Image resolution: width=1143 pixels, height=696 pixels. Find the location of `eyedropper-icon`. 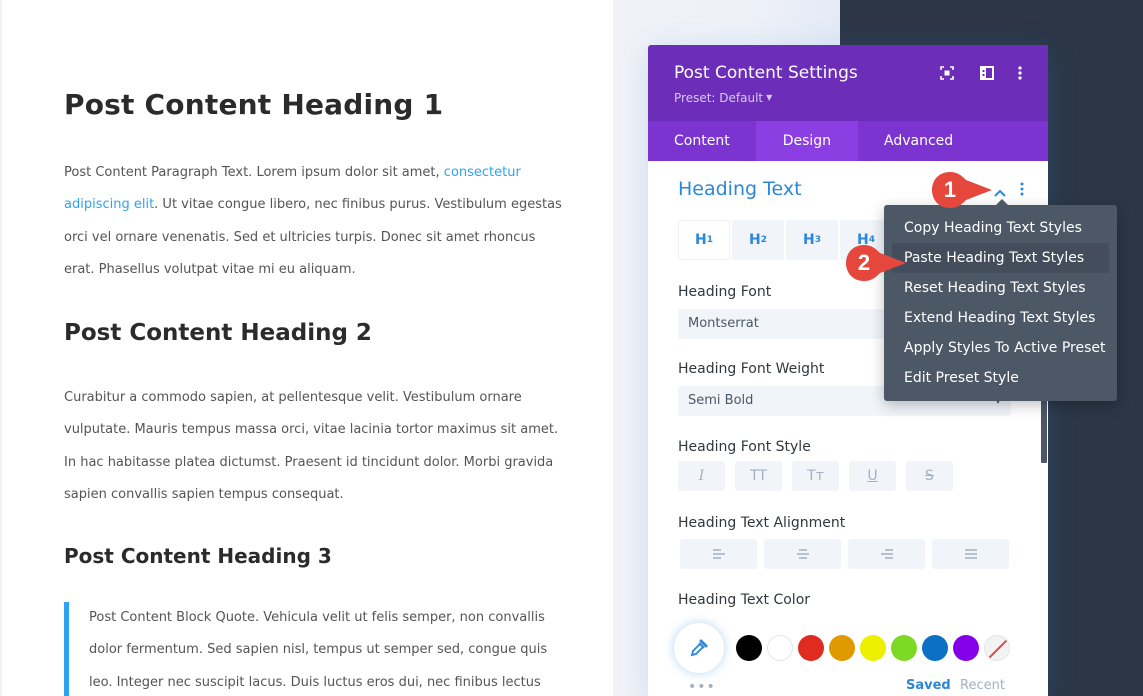

eyedropper-icon is located at coordinates (699, 648).